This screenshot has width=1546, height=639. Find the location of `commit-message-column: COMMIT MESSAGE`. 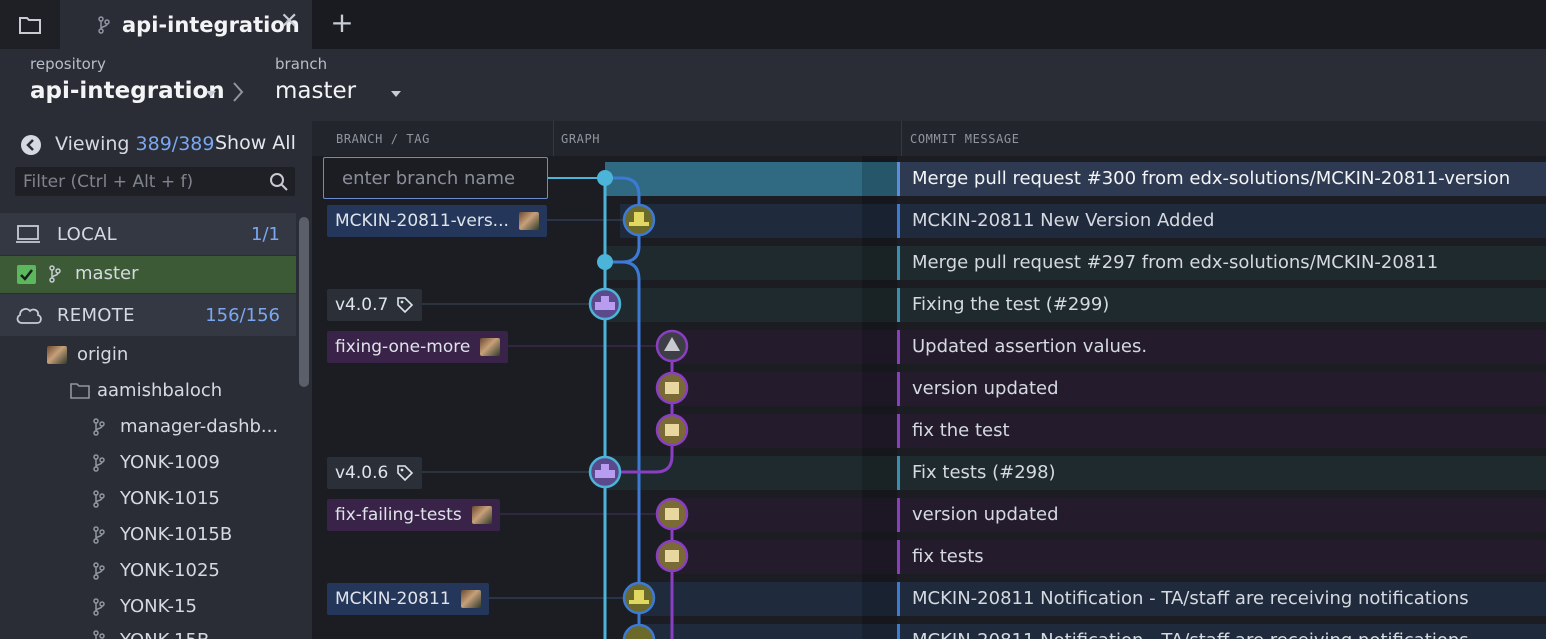

commit-message-column: COMMIT MESSAGE is located at coordinates (965, 139).